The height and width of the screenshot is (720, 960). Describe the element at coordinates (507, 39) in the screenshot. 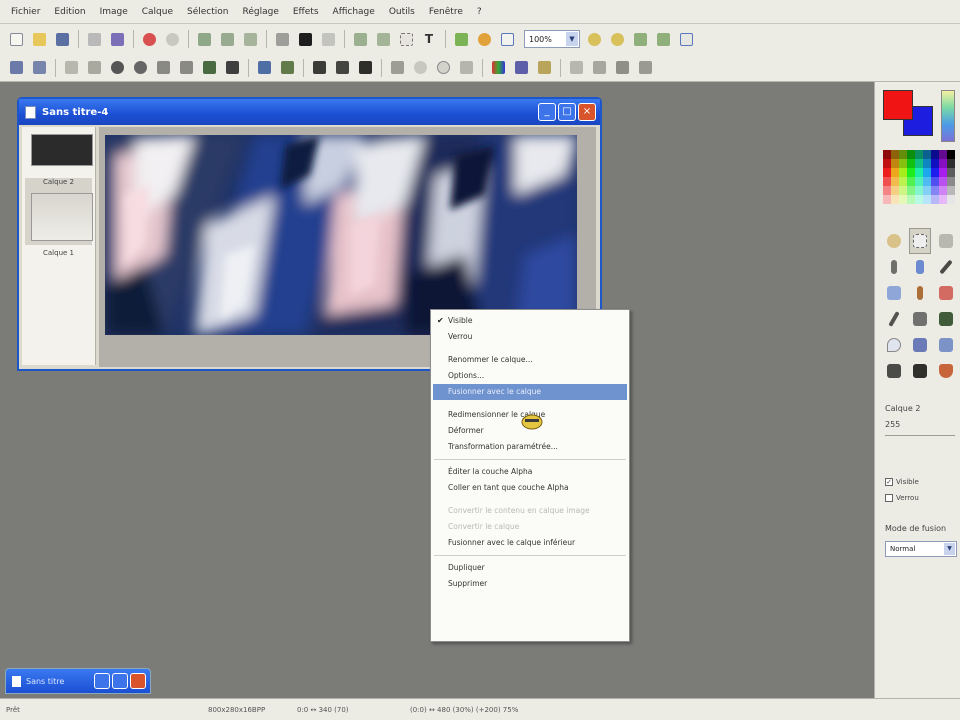

I see `calendar-icon` at that location.